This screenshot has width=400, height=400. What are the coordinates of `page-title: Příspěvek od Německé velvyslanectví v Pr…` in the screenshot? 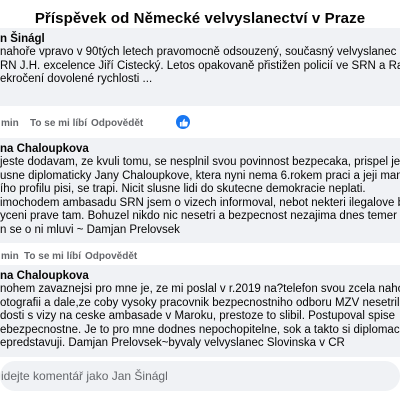 It's located at (200, 18).